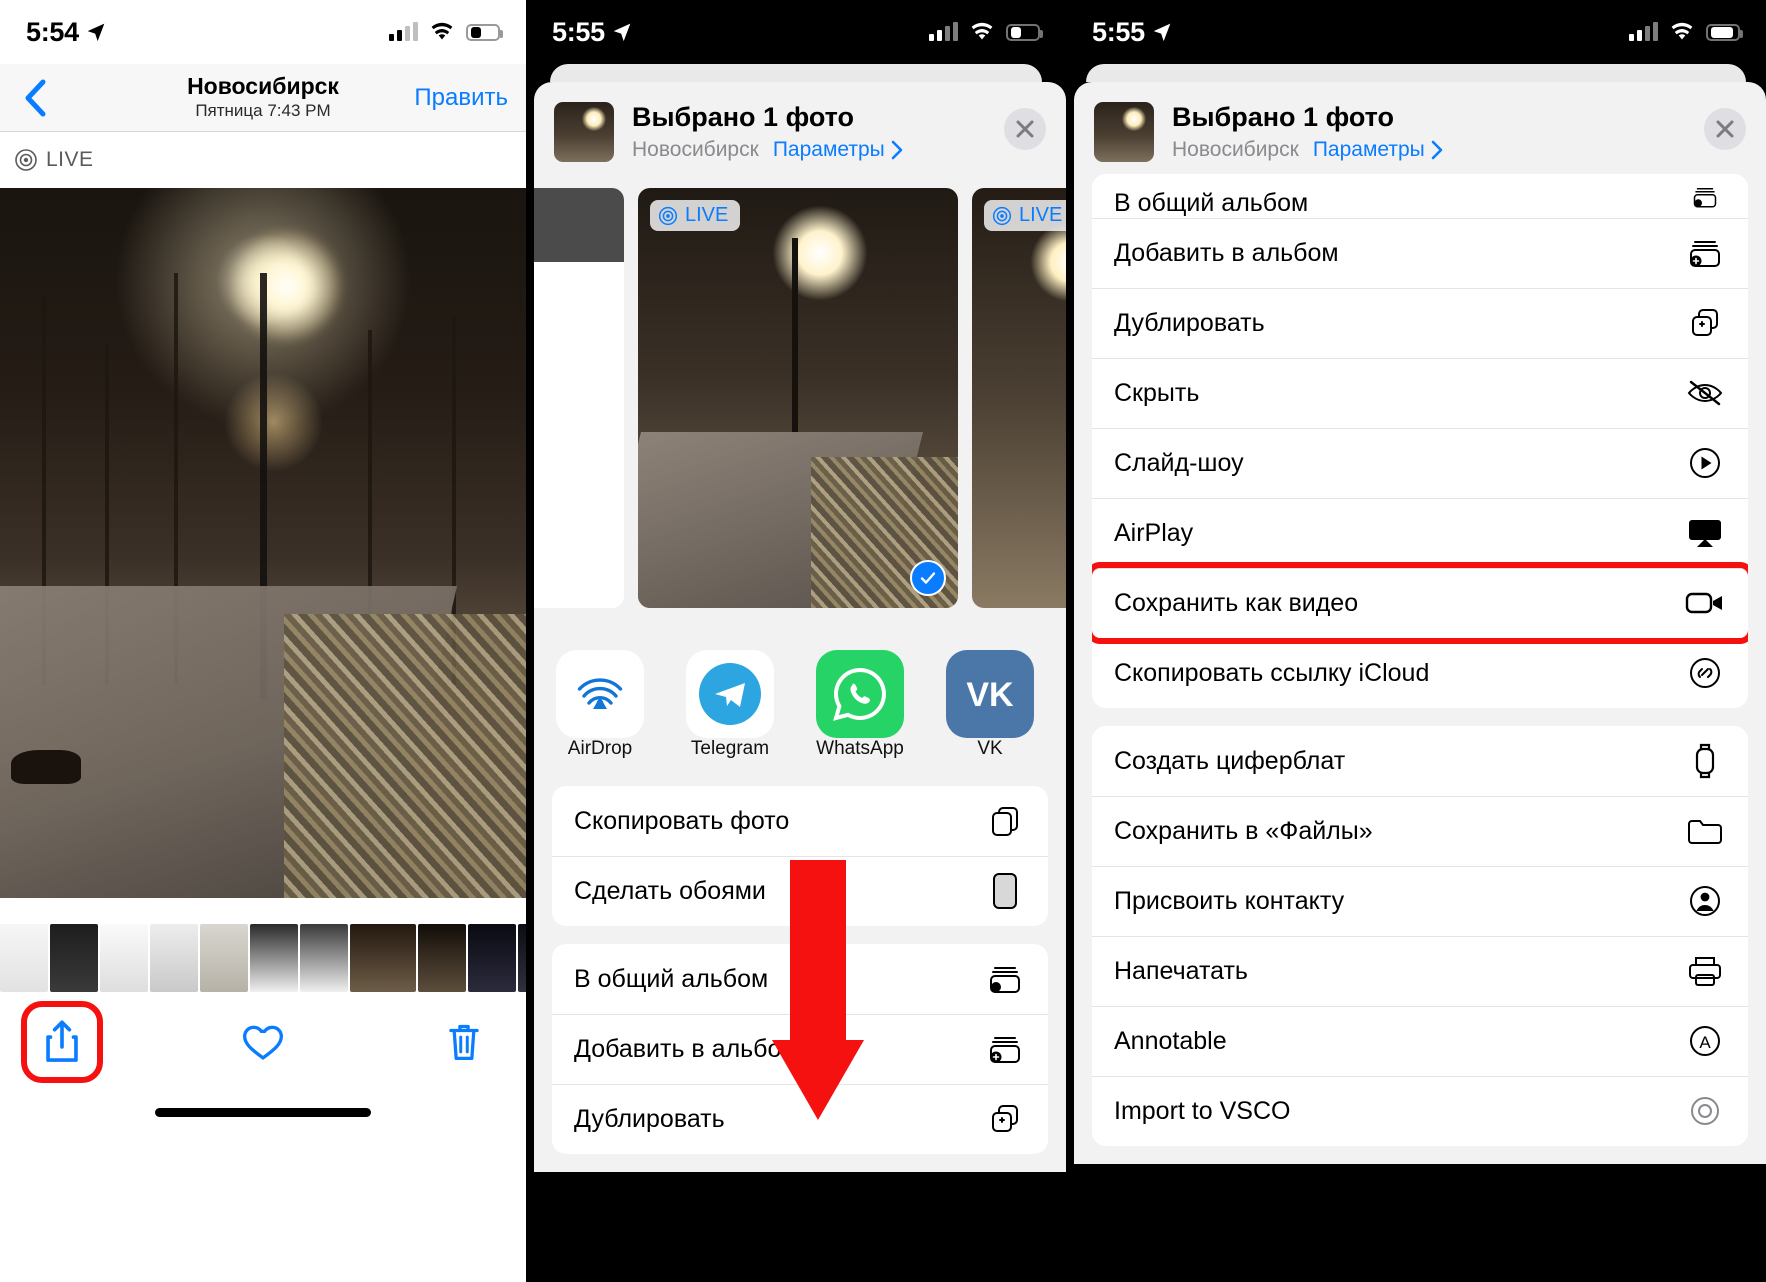 The height and width of the screenshot is (1282, 1766). What do you see at coordinates (1420, 761) in the screenshot?
I see `menu-item-create-watch-face: Создать циферблат` at bounding box center [1420, 761].